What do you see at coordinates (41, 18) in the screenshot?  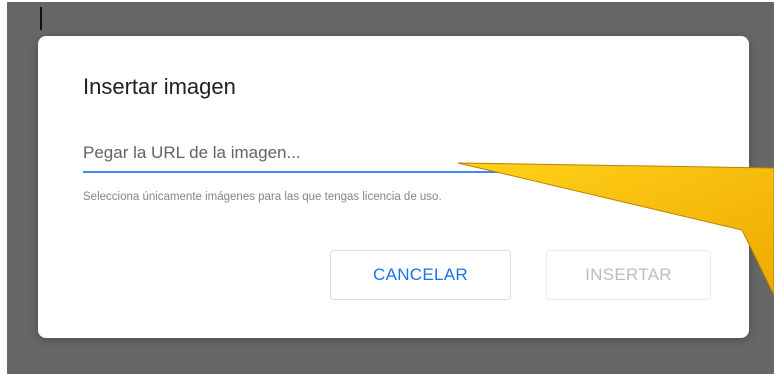 I see `text-cursor` at bounding box center [41, 18].